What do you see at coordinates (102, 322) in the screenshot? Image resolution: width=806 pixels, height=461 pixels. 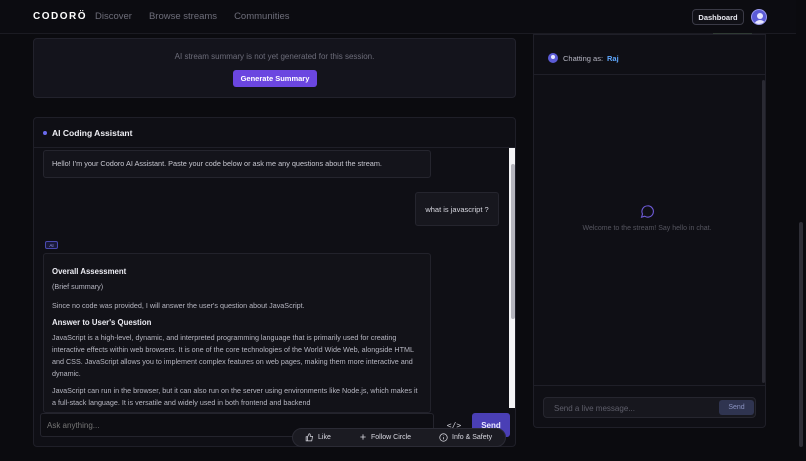 I see `response-heading-answer: Answer to User's Question` at bounding box center [102, 322].